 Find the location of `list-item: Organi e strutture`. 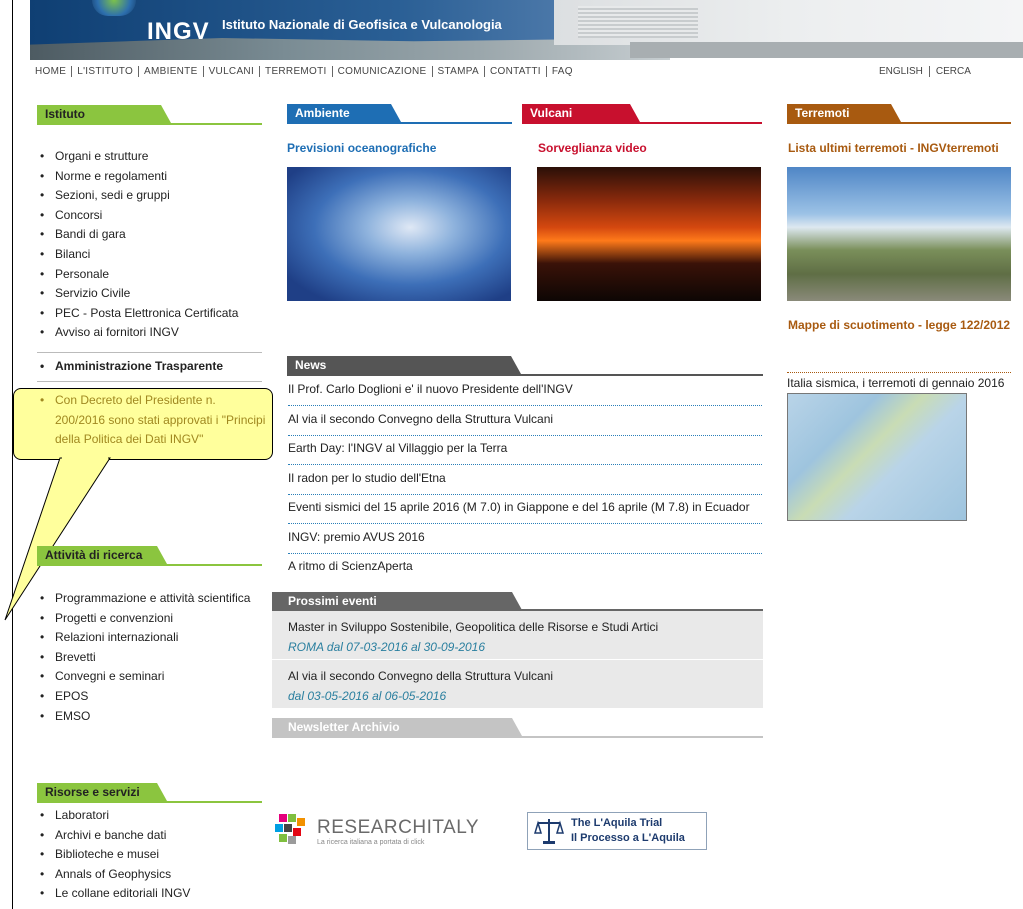

list-item: Organi e strutture is located at coordinates (137, 157).